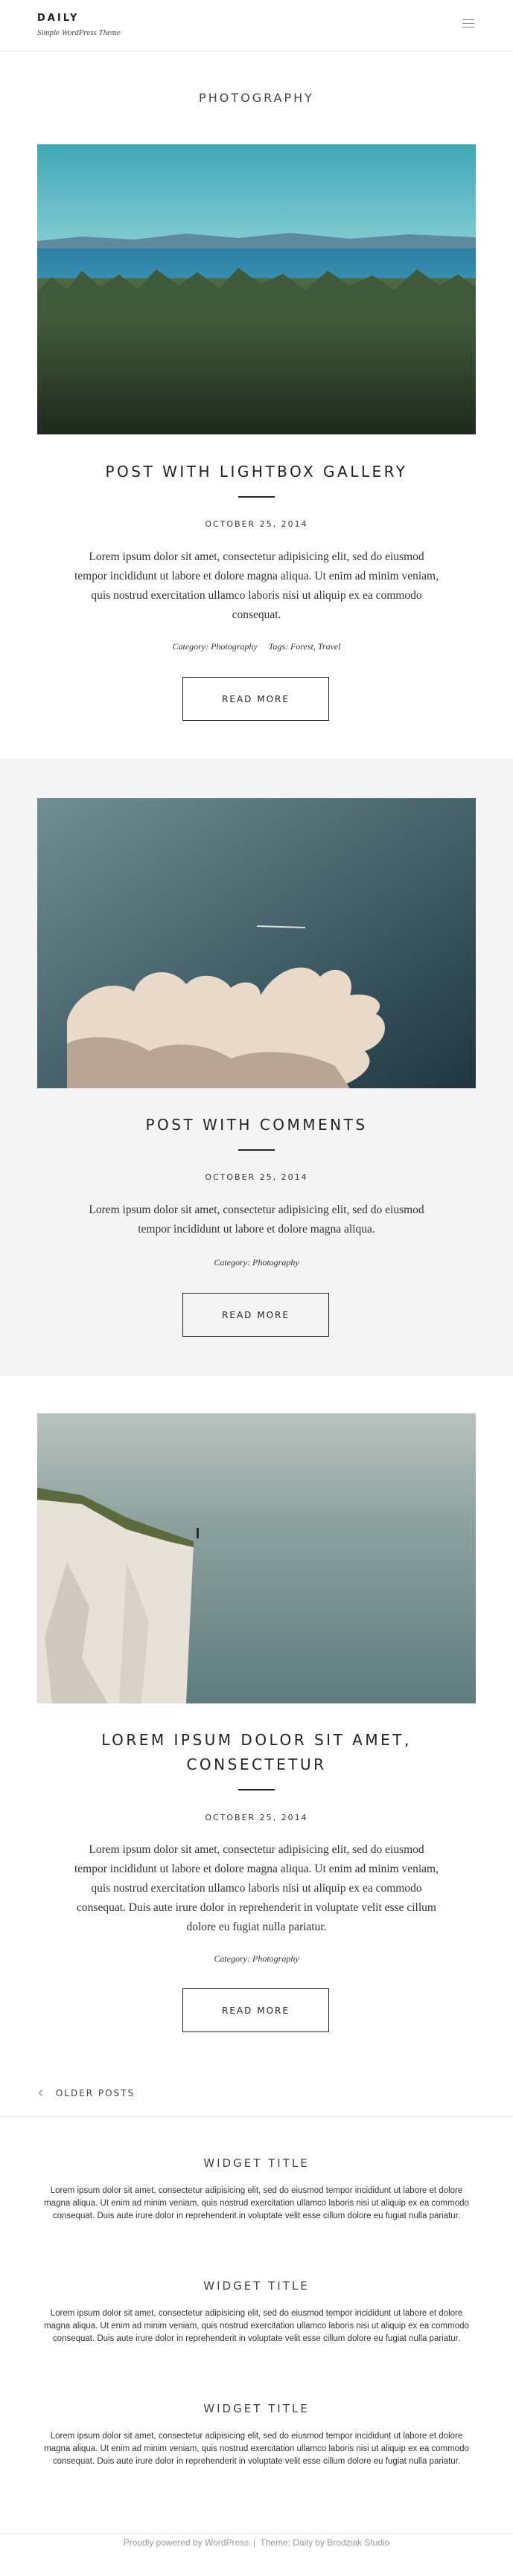 This screenshot has width=513, height=2576. What do you see at coordinates (468, 23) in the screenshot?
I see `hamburger-menu-icon` at bounding box center [468, 23].